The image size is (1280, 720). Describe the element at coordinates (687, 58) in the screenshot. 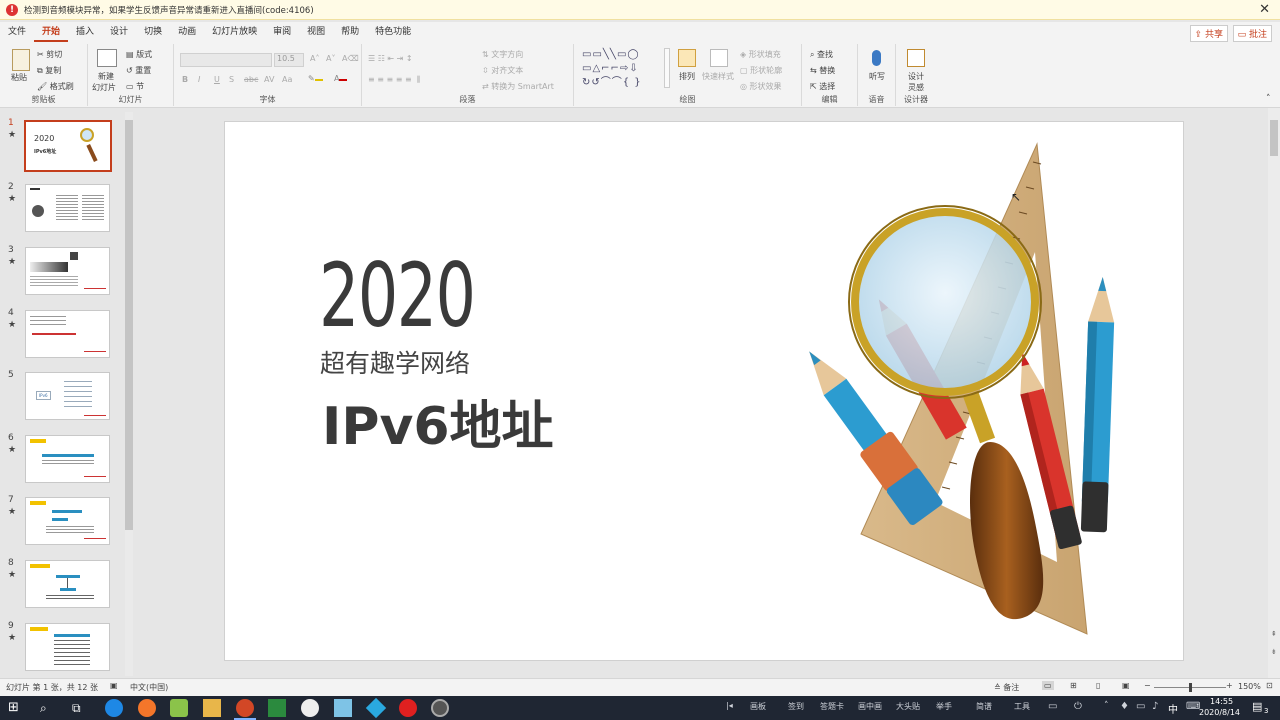

I see `arrange-icon` at that location.